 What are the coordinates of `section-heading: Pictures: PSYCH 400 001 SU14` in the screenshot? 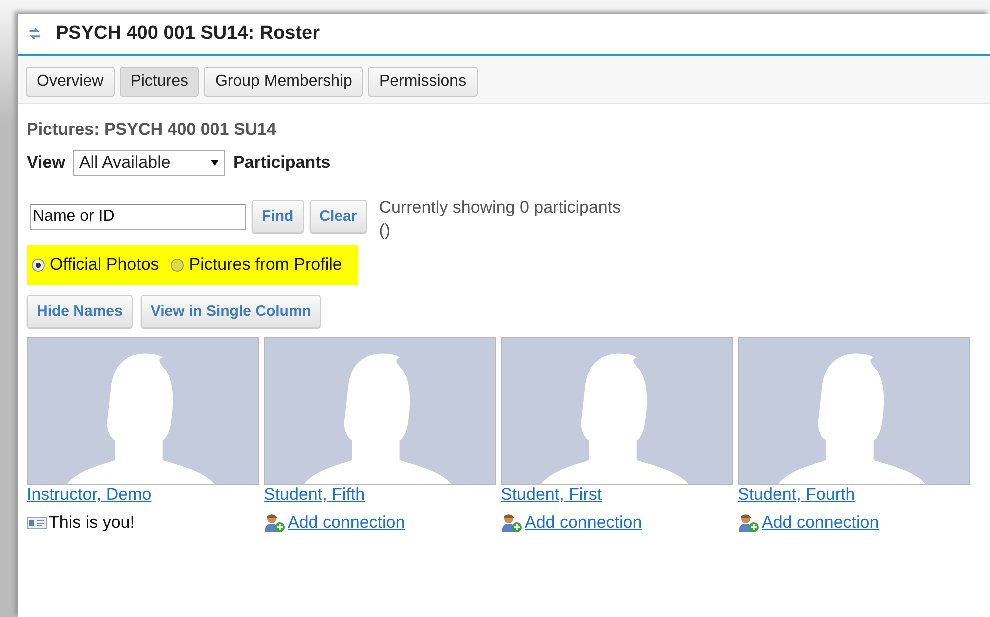 It's located at (152, 130).